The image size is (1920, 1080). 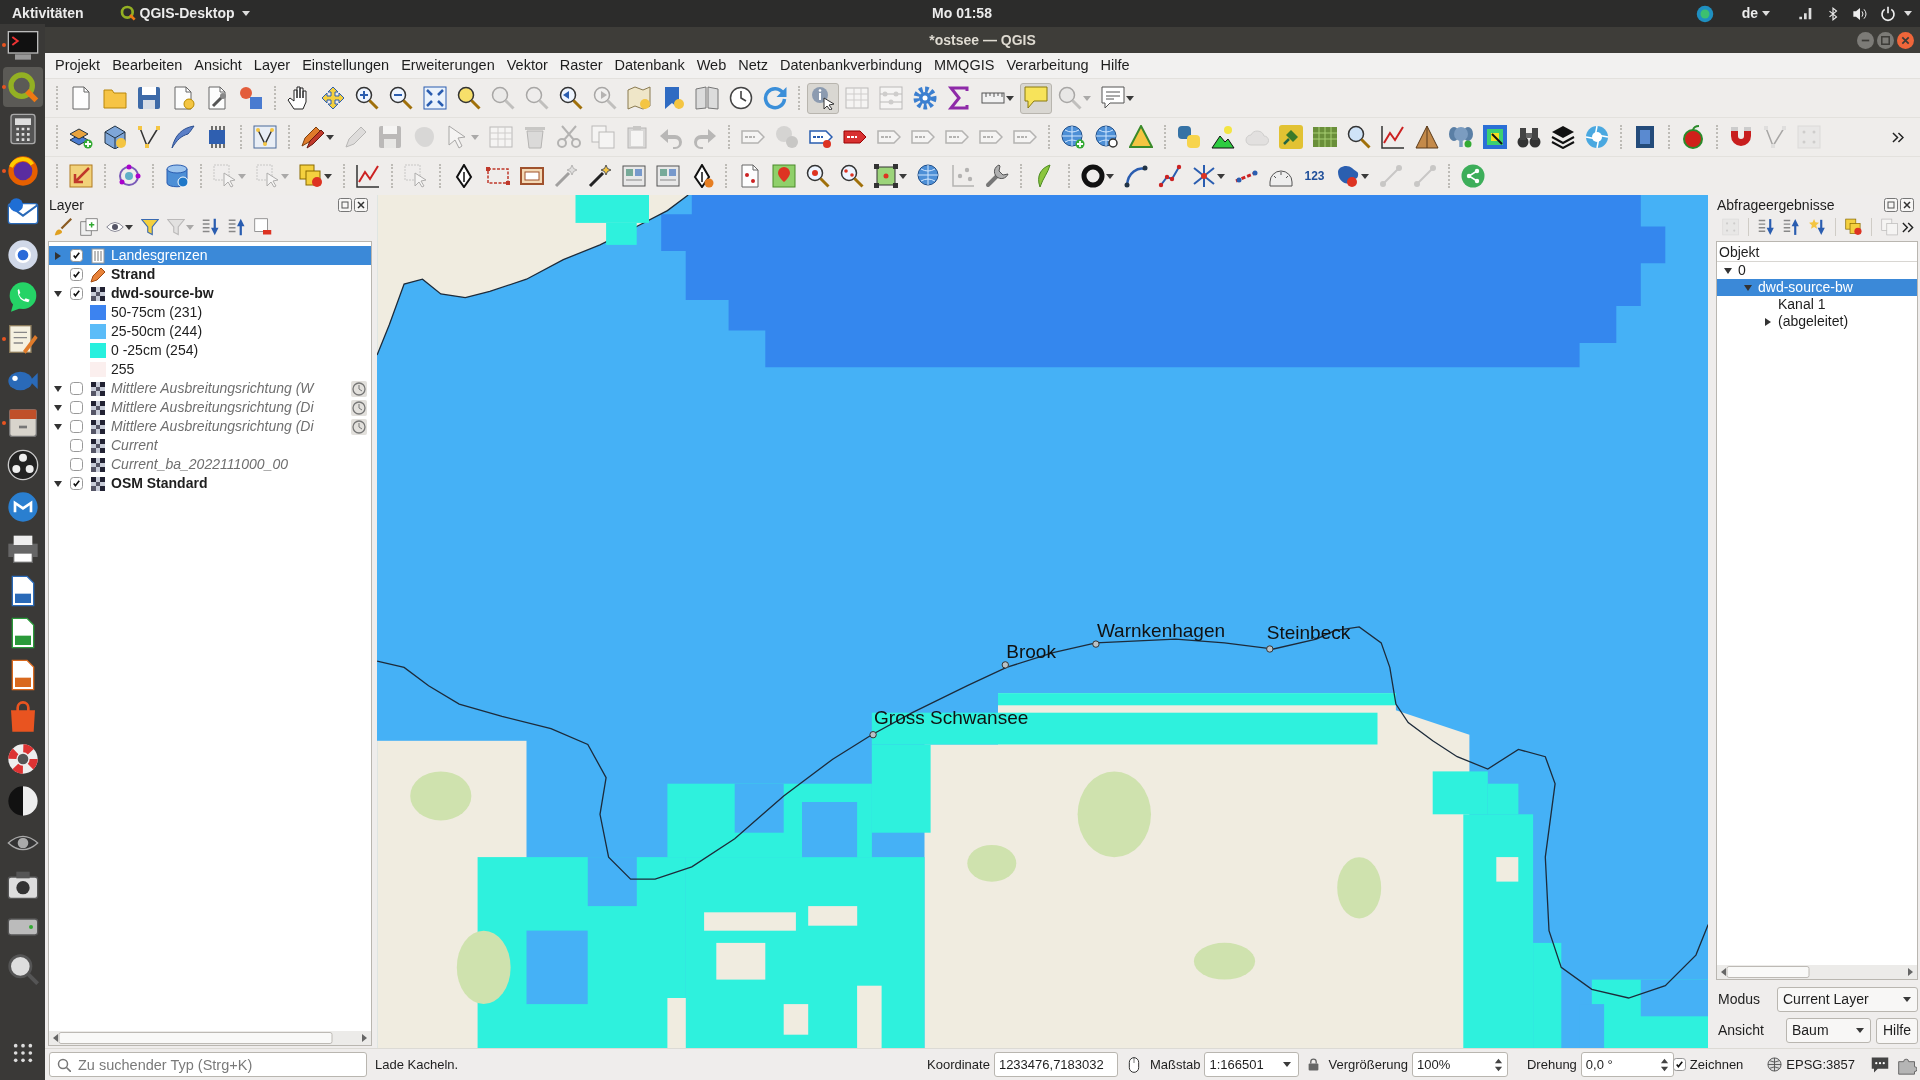 I want to click on menu-item: Vektor, so click(x=527, y=65).